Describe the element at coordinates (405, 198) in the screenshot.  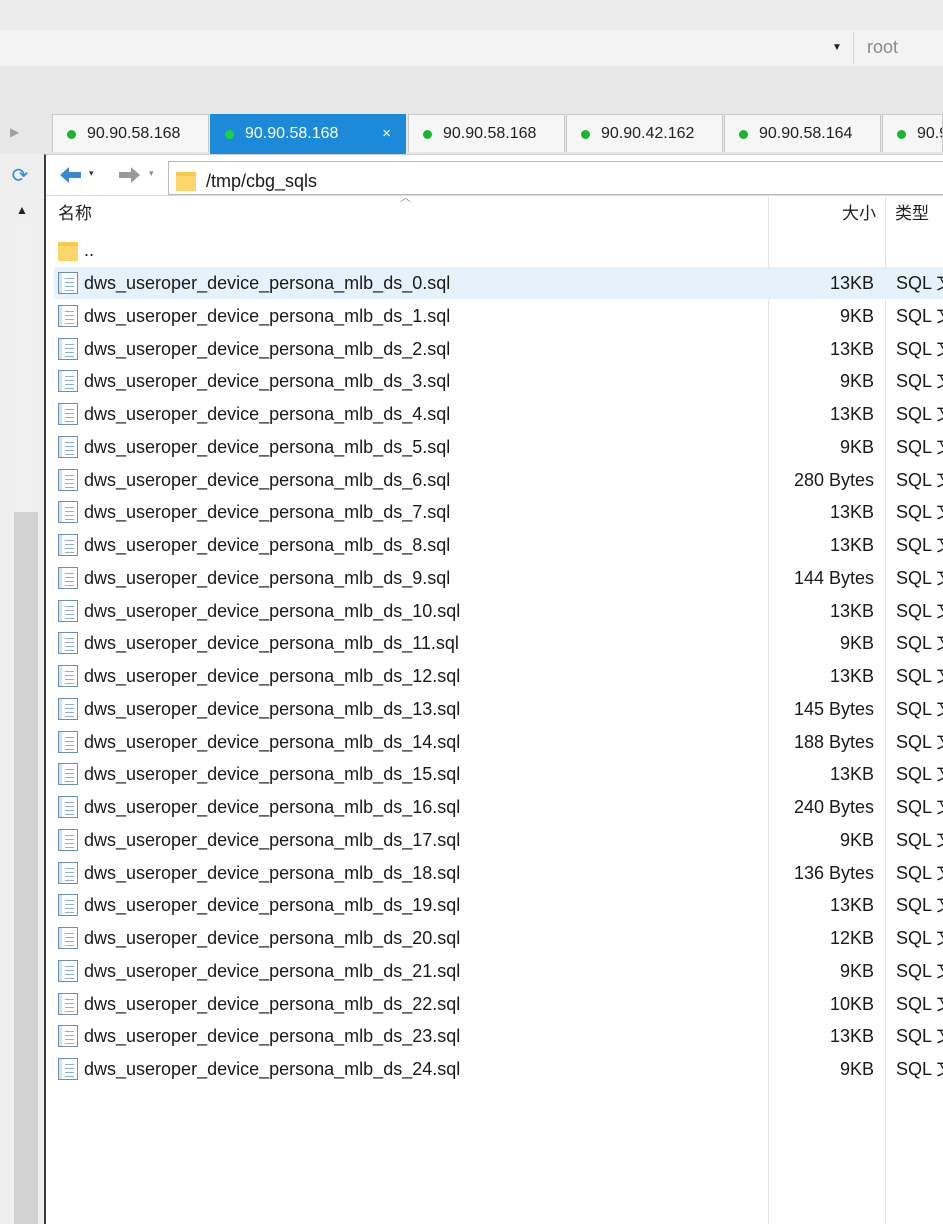
I see `sort-ascending-icon: ︿` at that location.